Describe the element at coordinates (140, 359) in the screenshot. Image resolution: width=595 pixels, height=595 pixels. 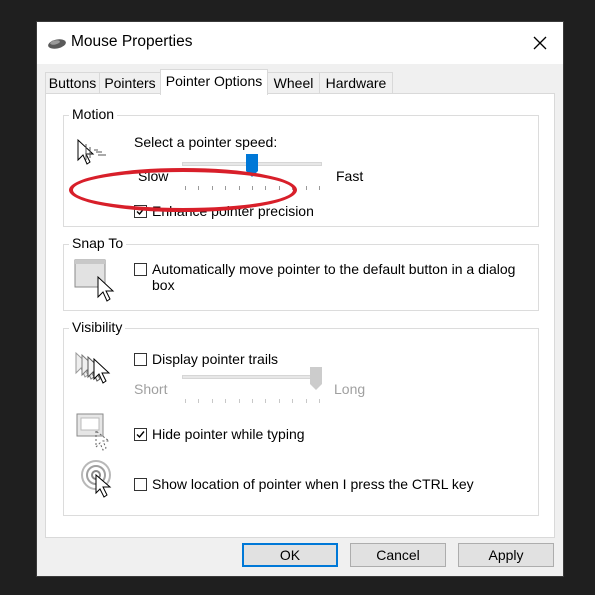
I see `pointer-trails-checkbox` at that location.